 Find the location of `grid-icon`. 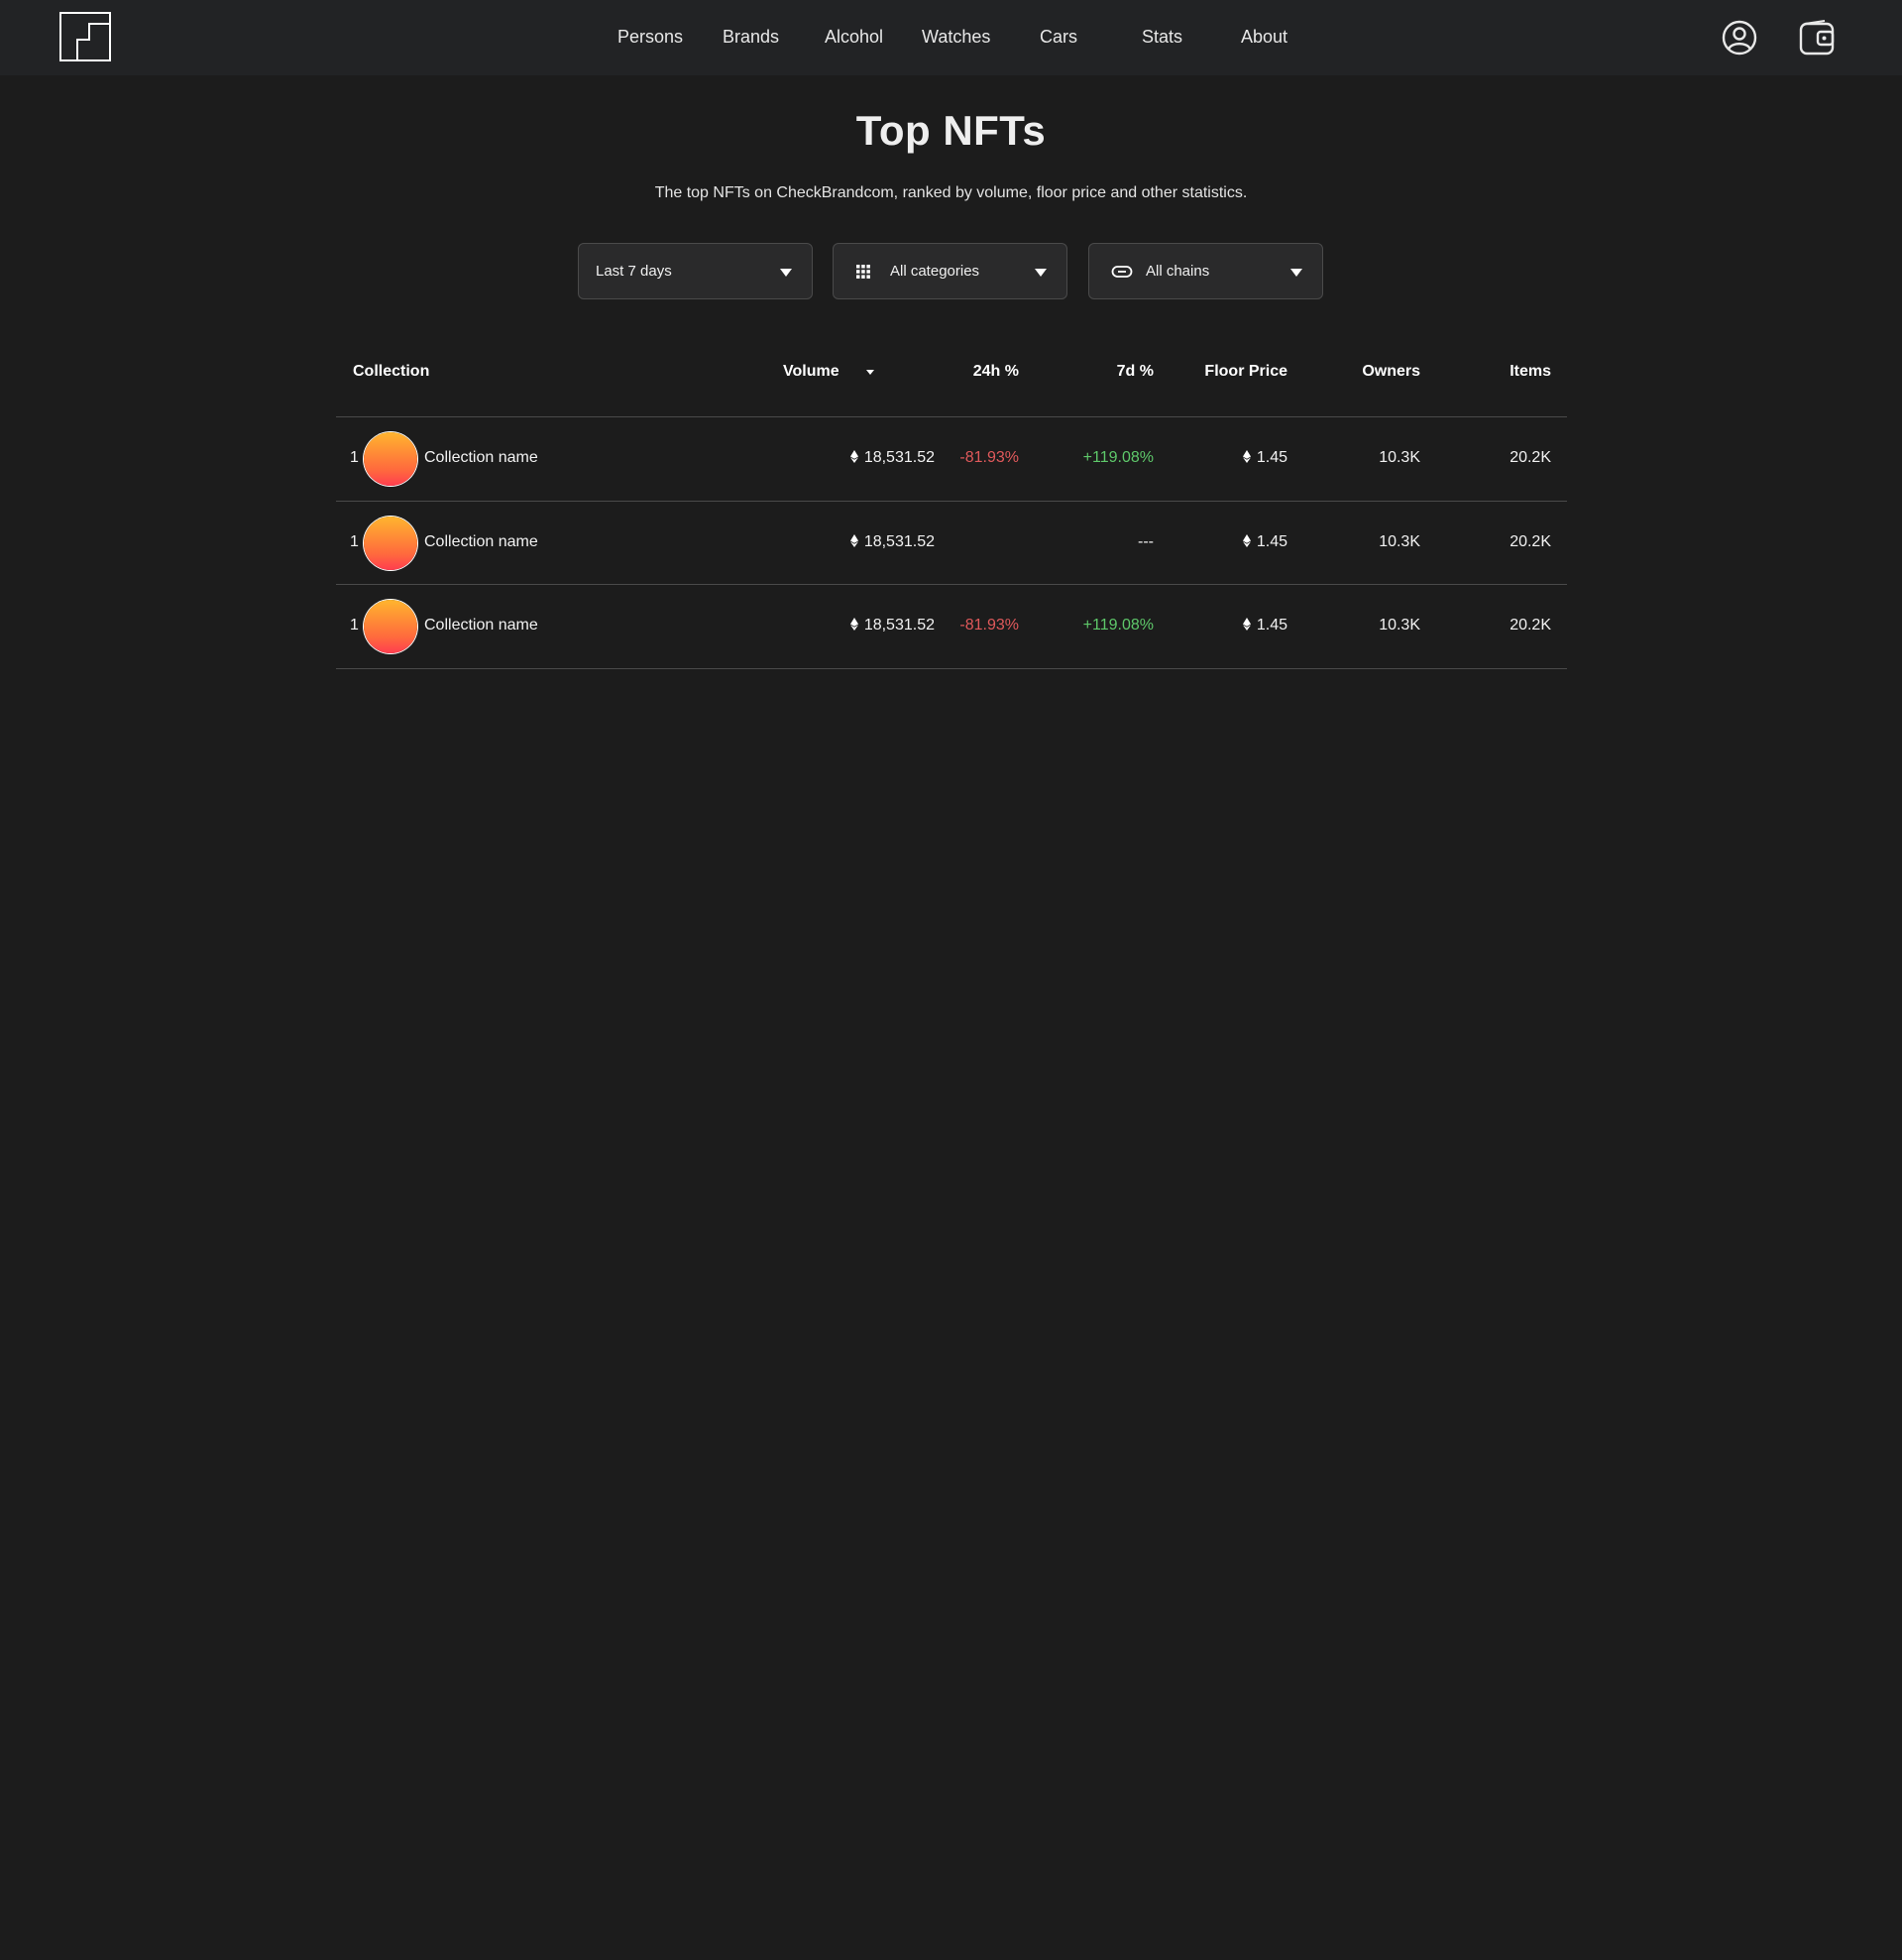

grid-icon is located at coordinates (863, 272).